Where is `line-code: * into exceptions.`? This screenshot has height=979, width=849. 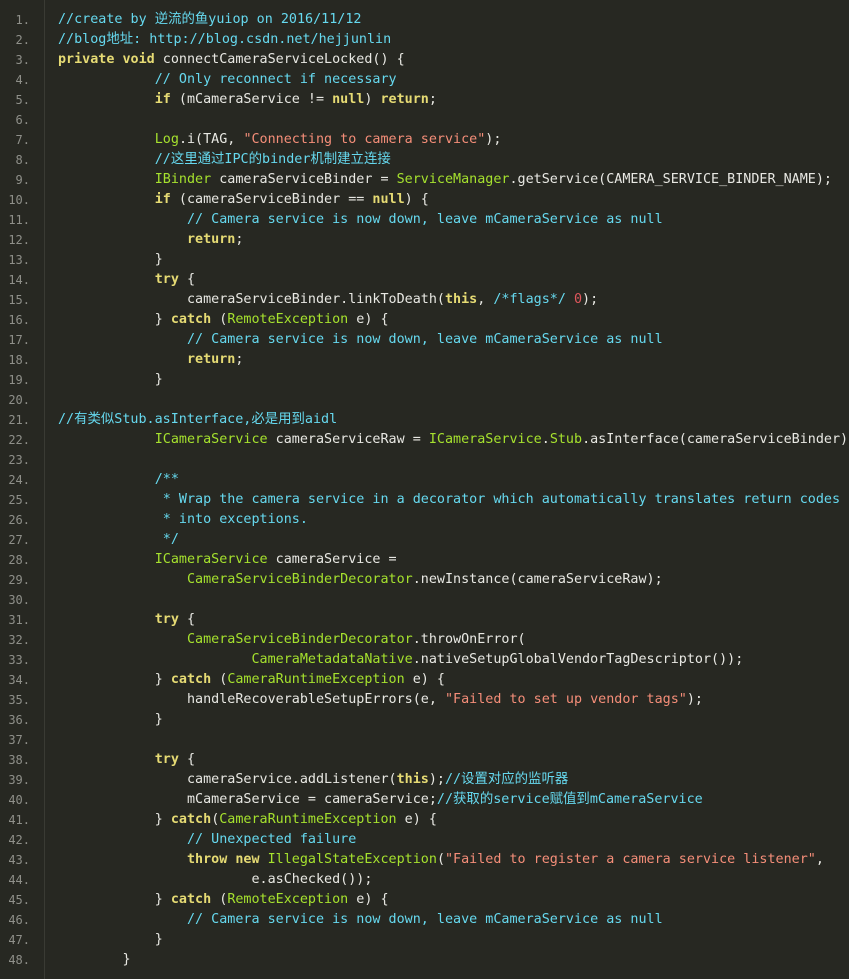 line-code: * into exceptions. is located at coordinates (183, 520).